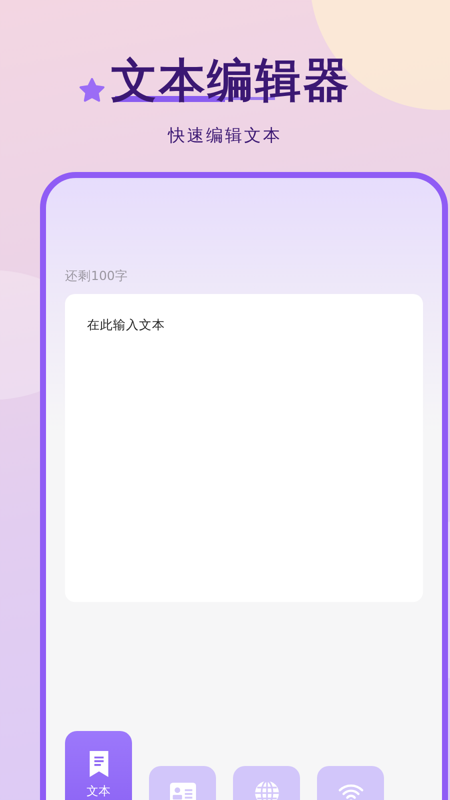 The image size is (450, 800). What do you see at coordinates (97, 276) in the screenshot?
I see `remaining-count: 还剩100字` at bounding box center [97, 276].